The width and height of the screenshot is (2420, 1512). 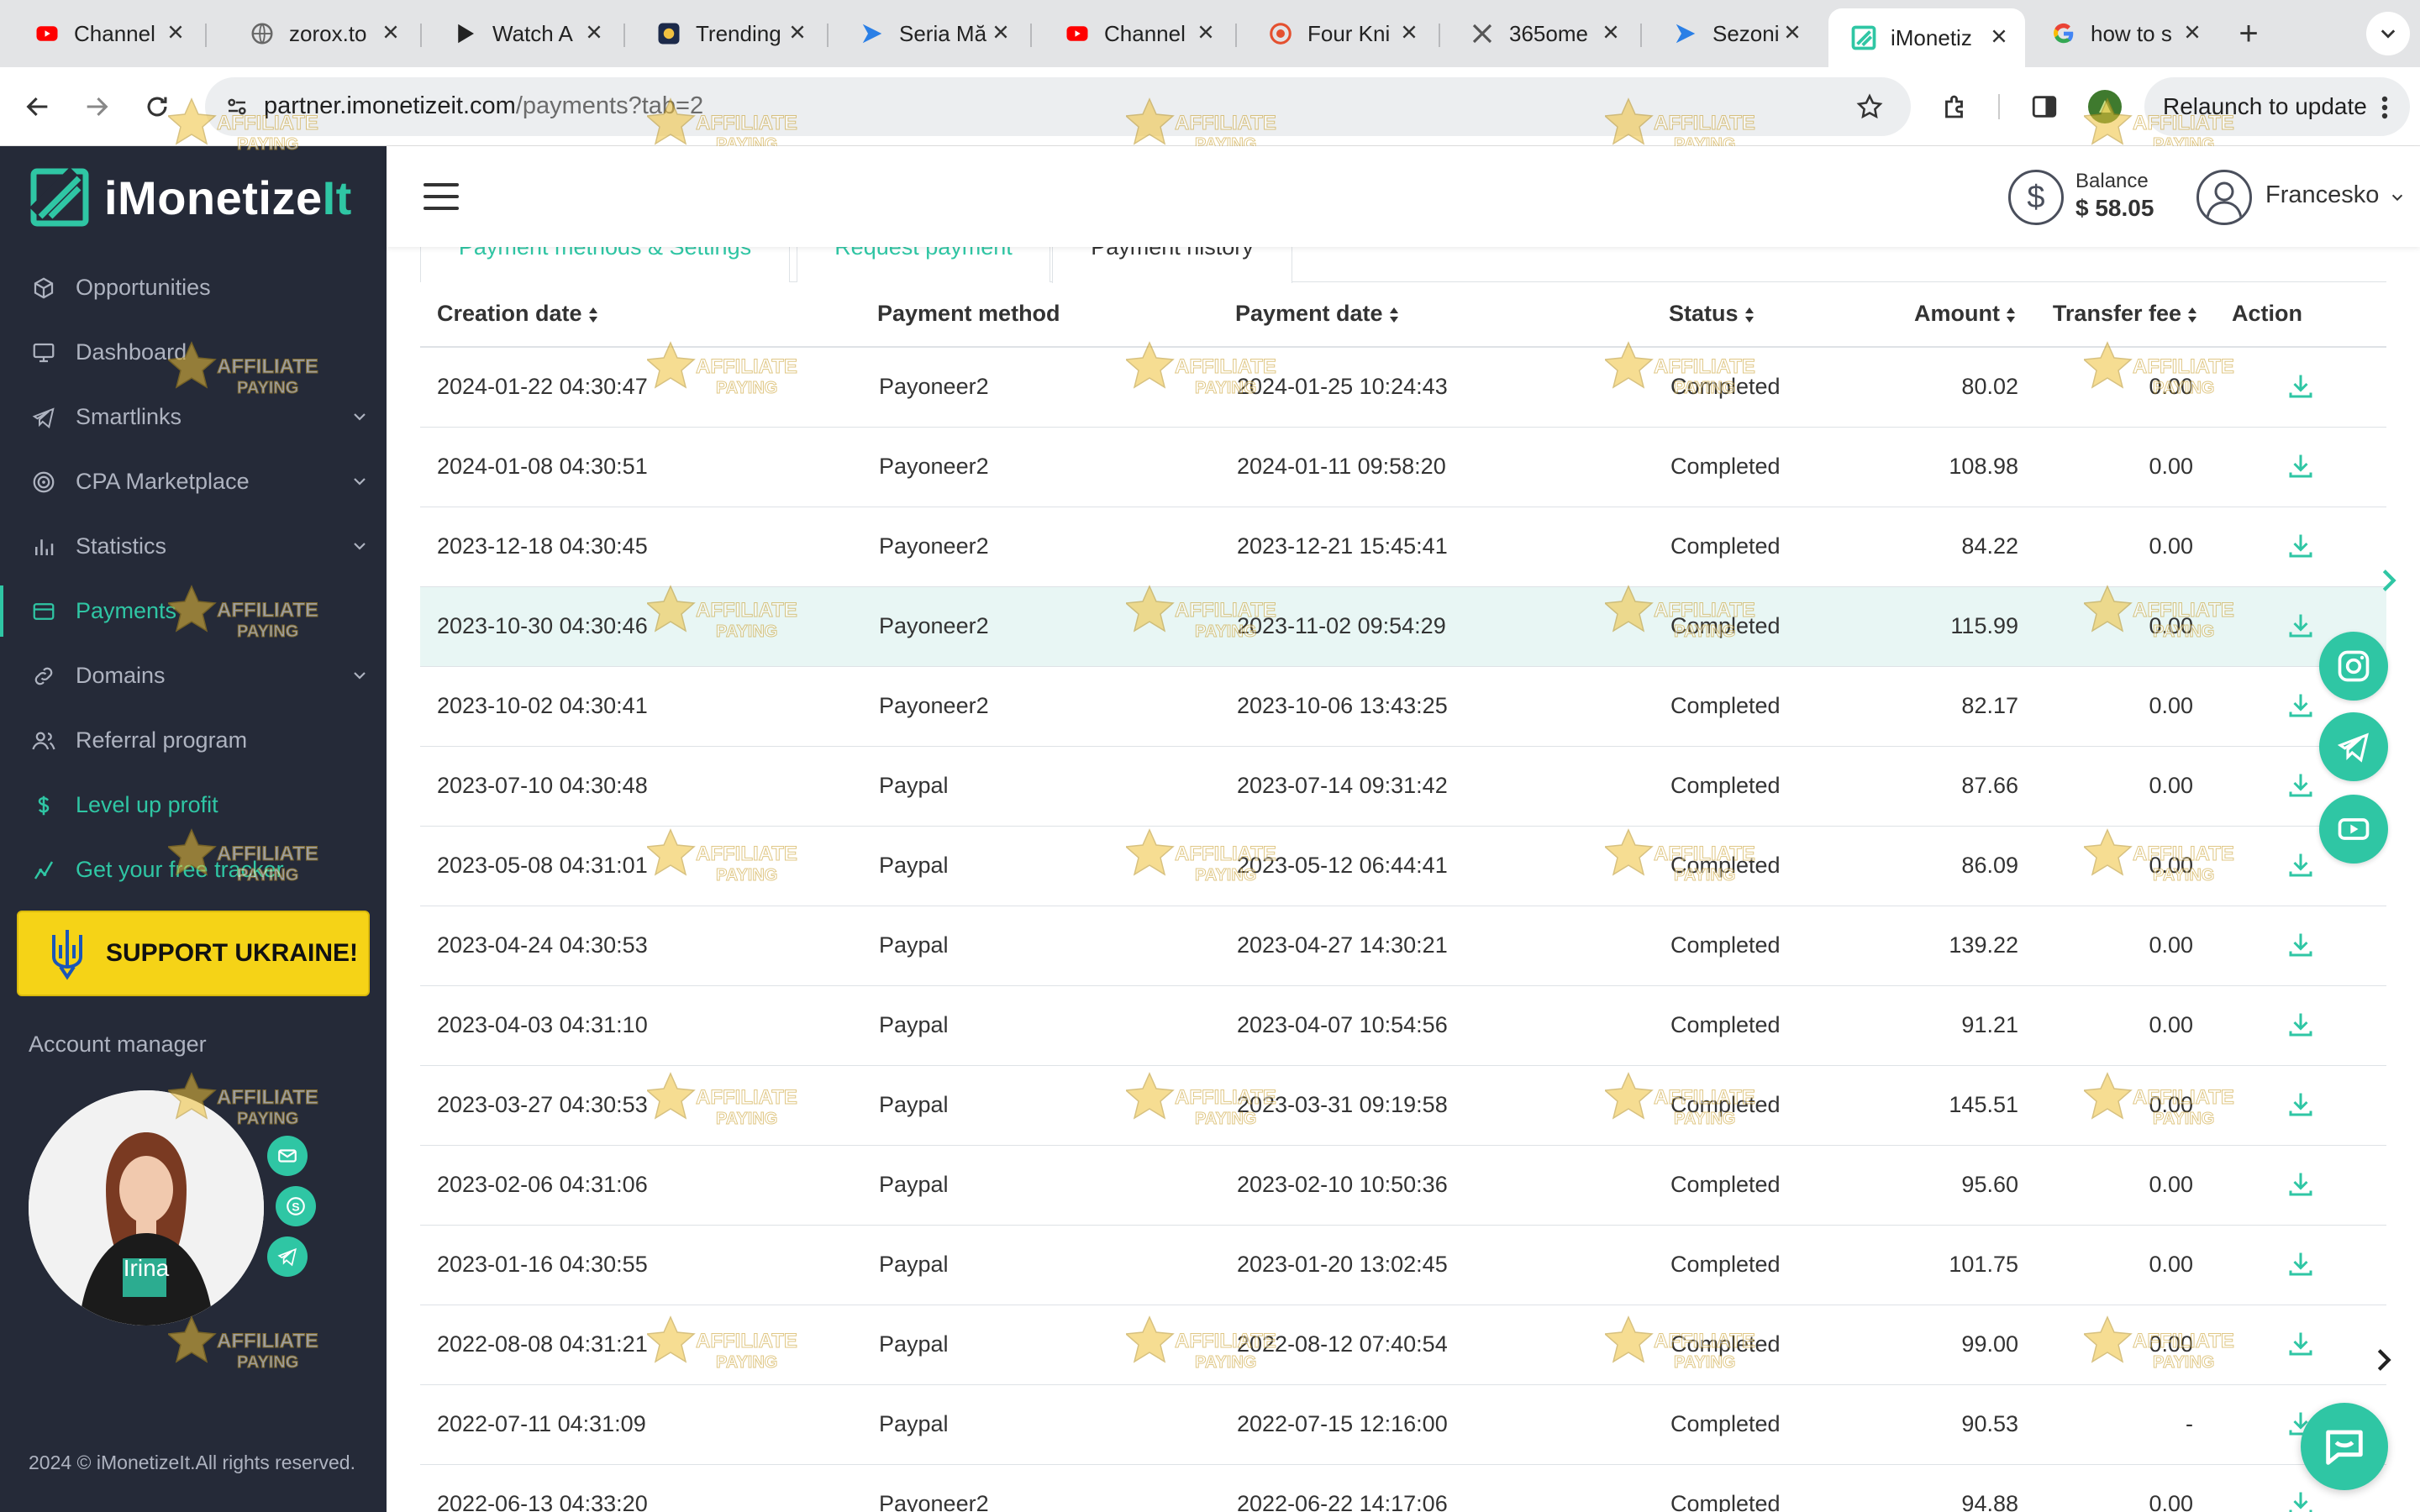 What do you see at coordinates (191, 197) in the screenshot?
I see `brand-logo: iMonetizeIt` at bounding box center [191, 197].